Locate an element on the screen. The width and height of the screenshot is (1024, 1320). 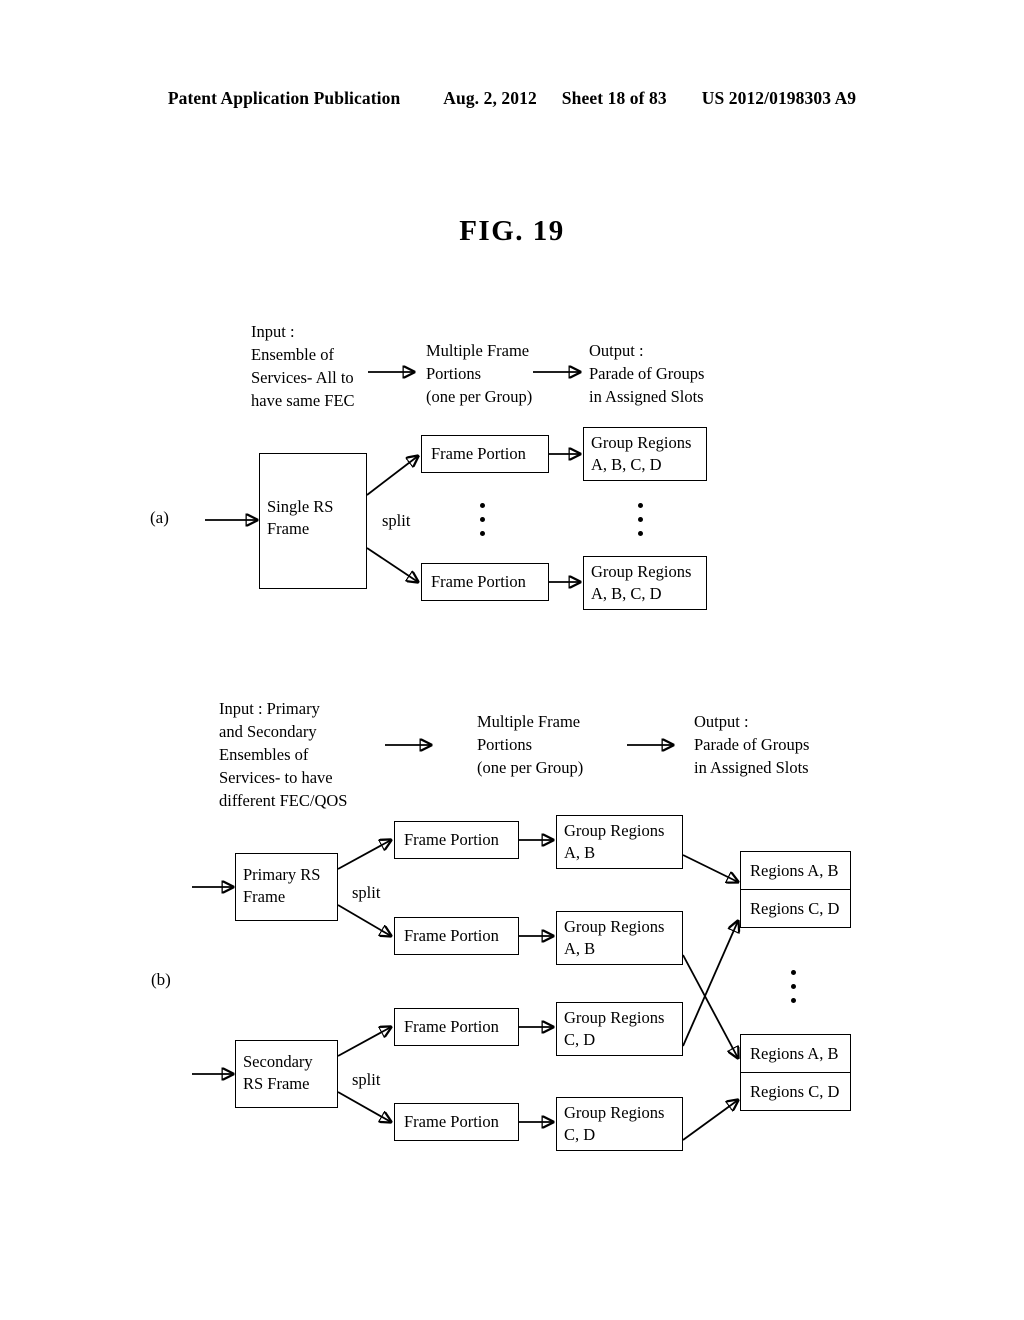
part-b-output-slot-0-row-bottom-label: Regions C, D is located at coordinates (795, 908).